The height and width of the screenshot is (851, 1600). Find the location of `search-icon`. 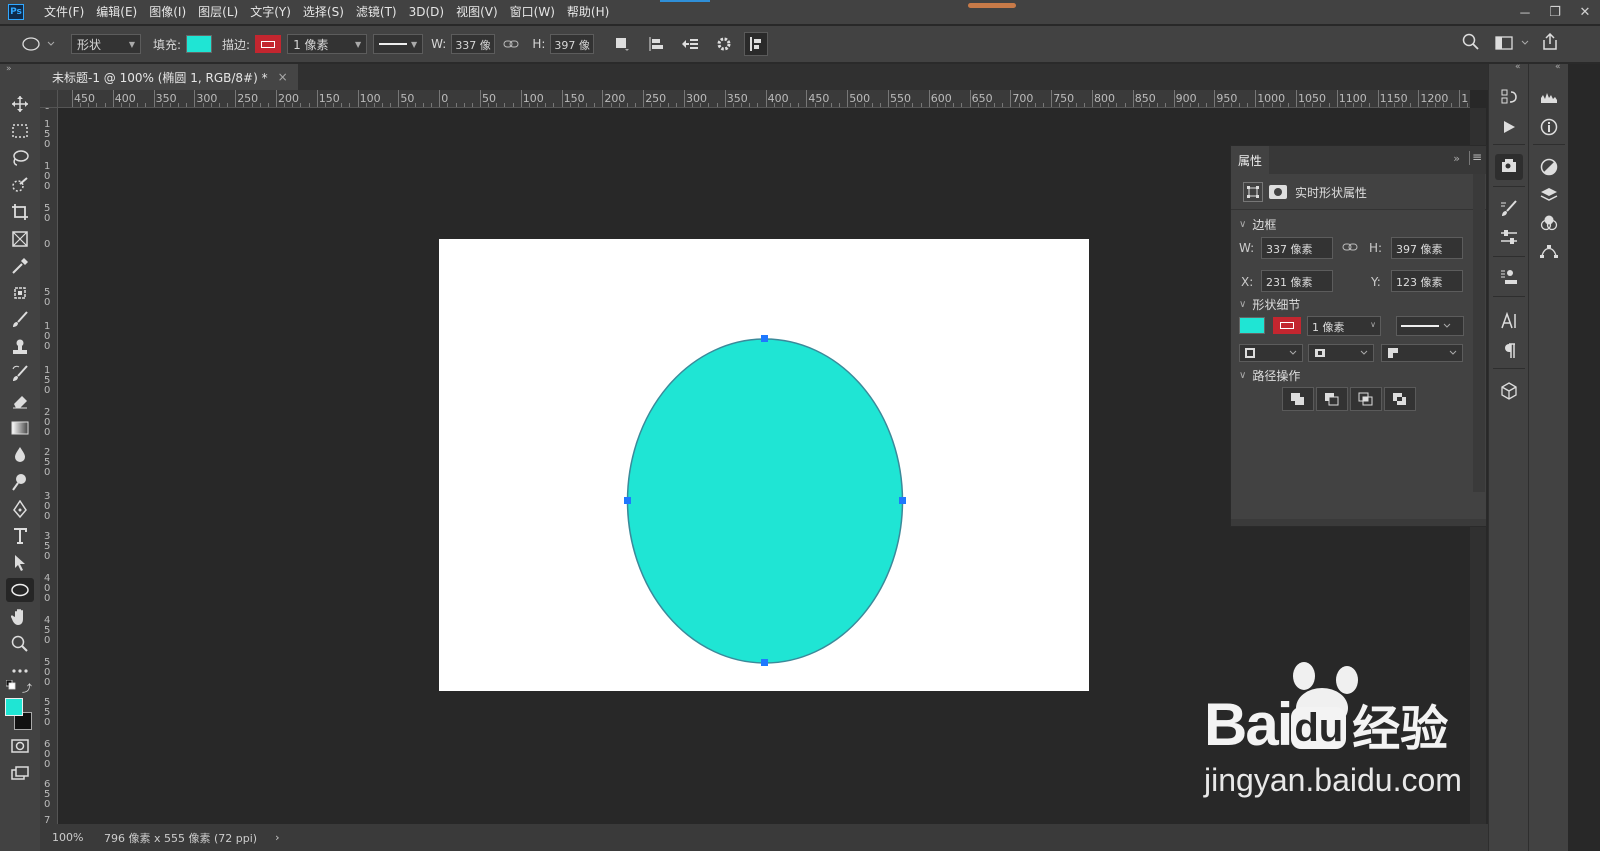

search-icon is located at coordinates (1474, 45).